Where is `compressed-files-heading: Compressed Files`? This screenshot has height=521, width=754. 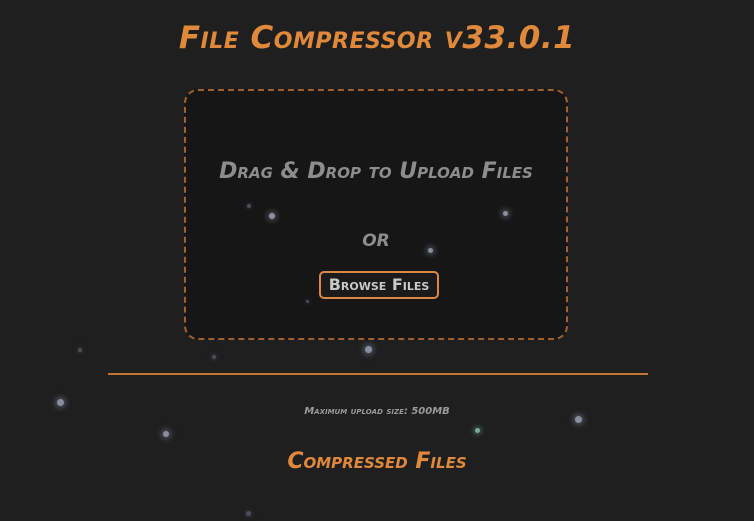
compressed-files-heading: Compressed Files is located at coordinates (377, 461).